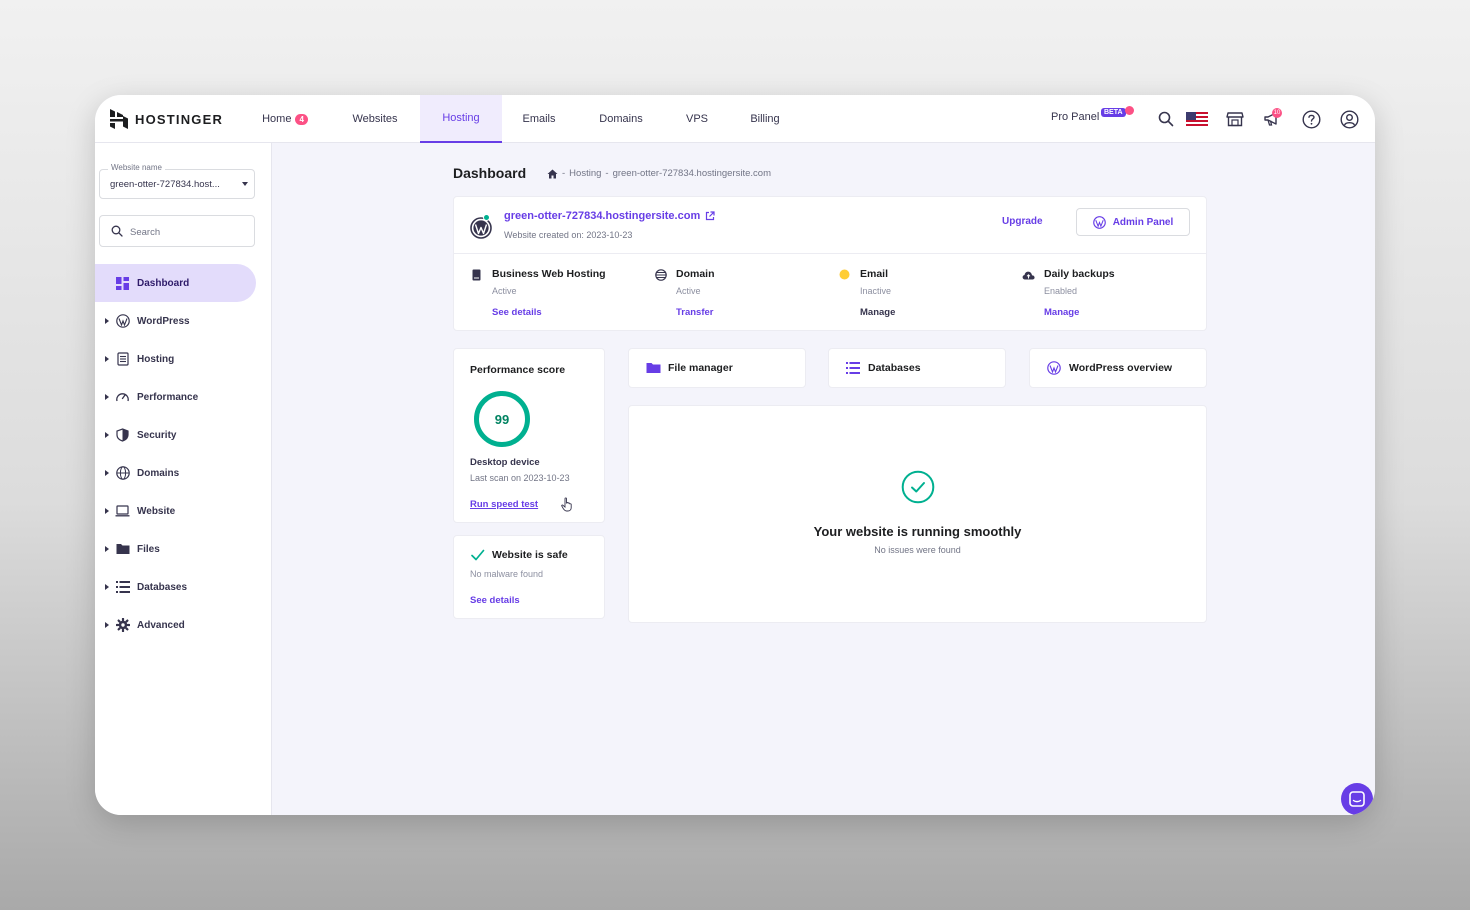  What do you see at coordinates (158, 473) in the screenshot?
I see `sidebar-item-label: Domains` at bounding box center [158, 473].